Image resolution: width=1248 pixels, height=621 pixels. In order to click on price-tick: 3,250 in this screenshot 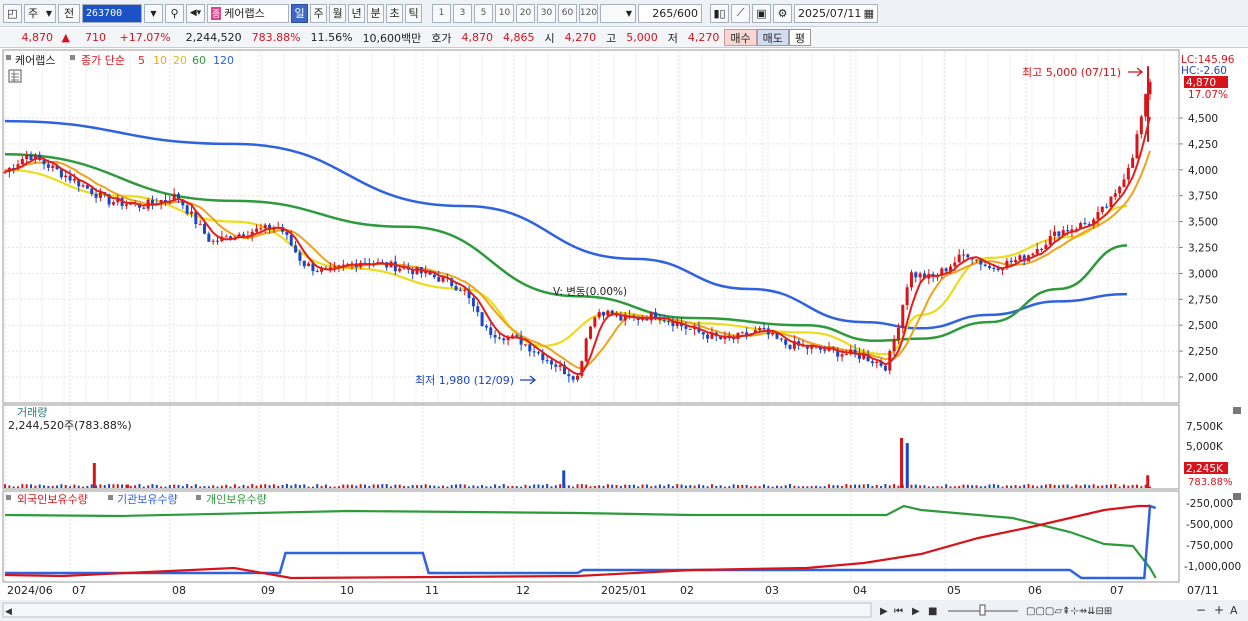, I will do `click(1203, 249)`.